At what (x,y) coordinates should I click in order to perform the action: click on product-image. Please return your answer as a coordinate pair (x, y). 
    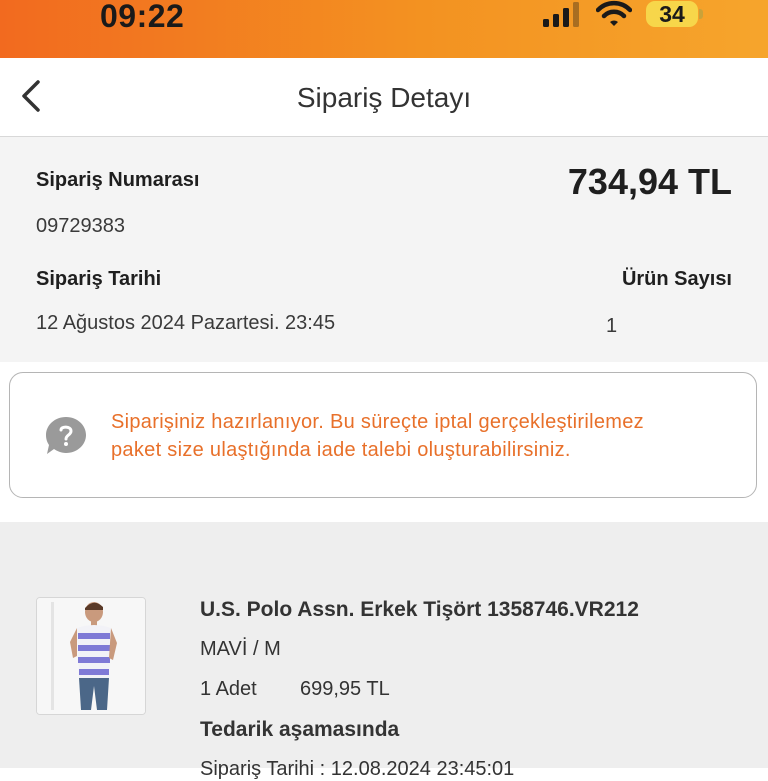
    Looking at the image, I should click on (91, 656).